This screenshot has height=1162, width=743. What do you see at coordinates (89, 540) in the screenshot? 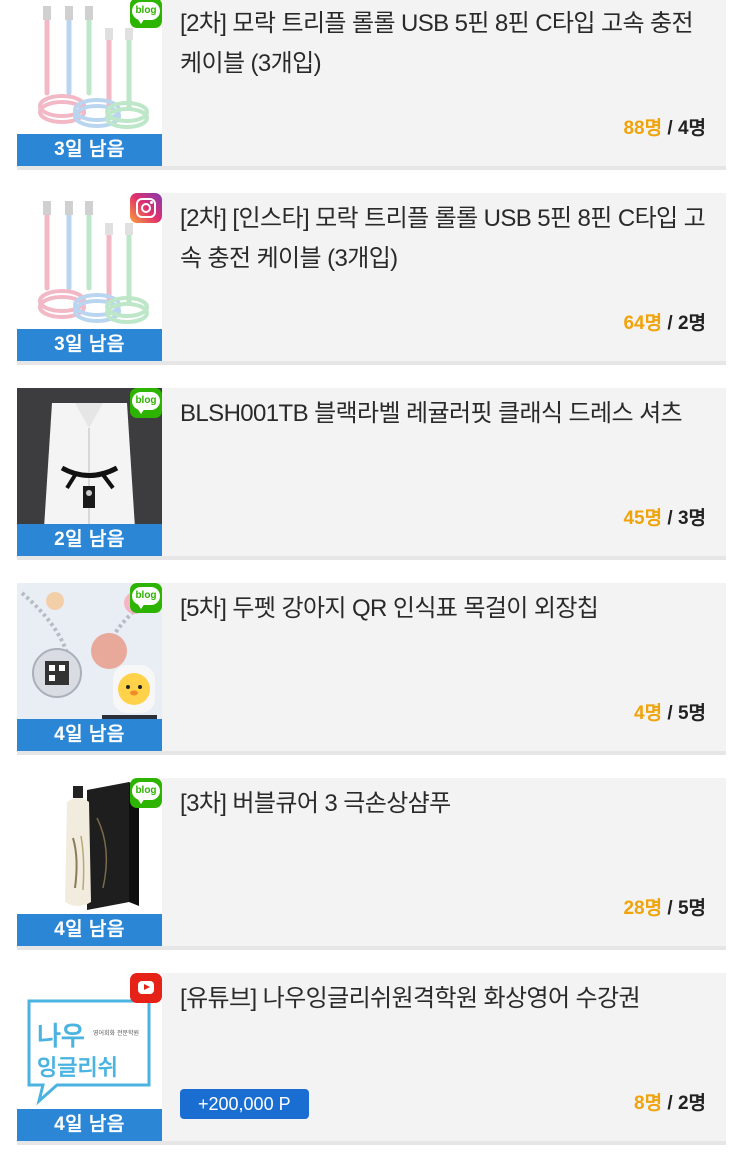
I see `days-left-banner: 2일 남음` at bounding box center [89, 540].